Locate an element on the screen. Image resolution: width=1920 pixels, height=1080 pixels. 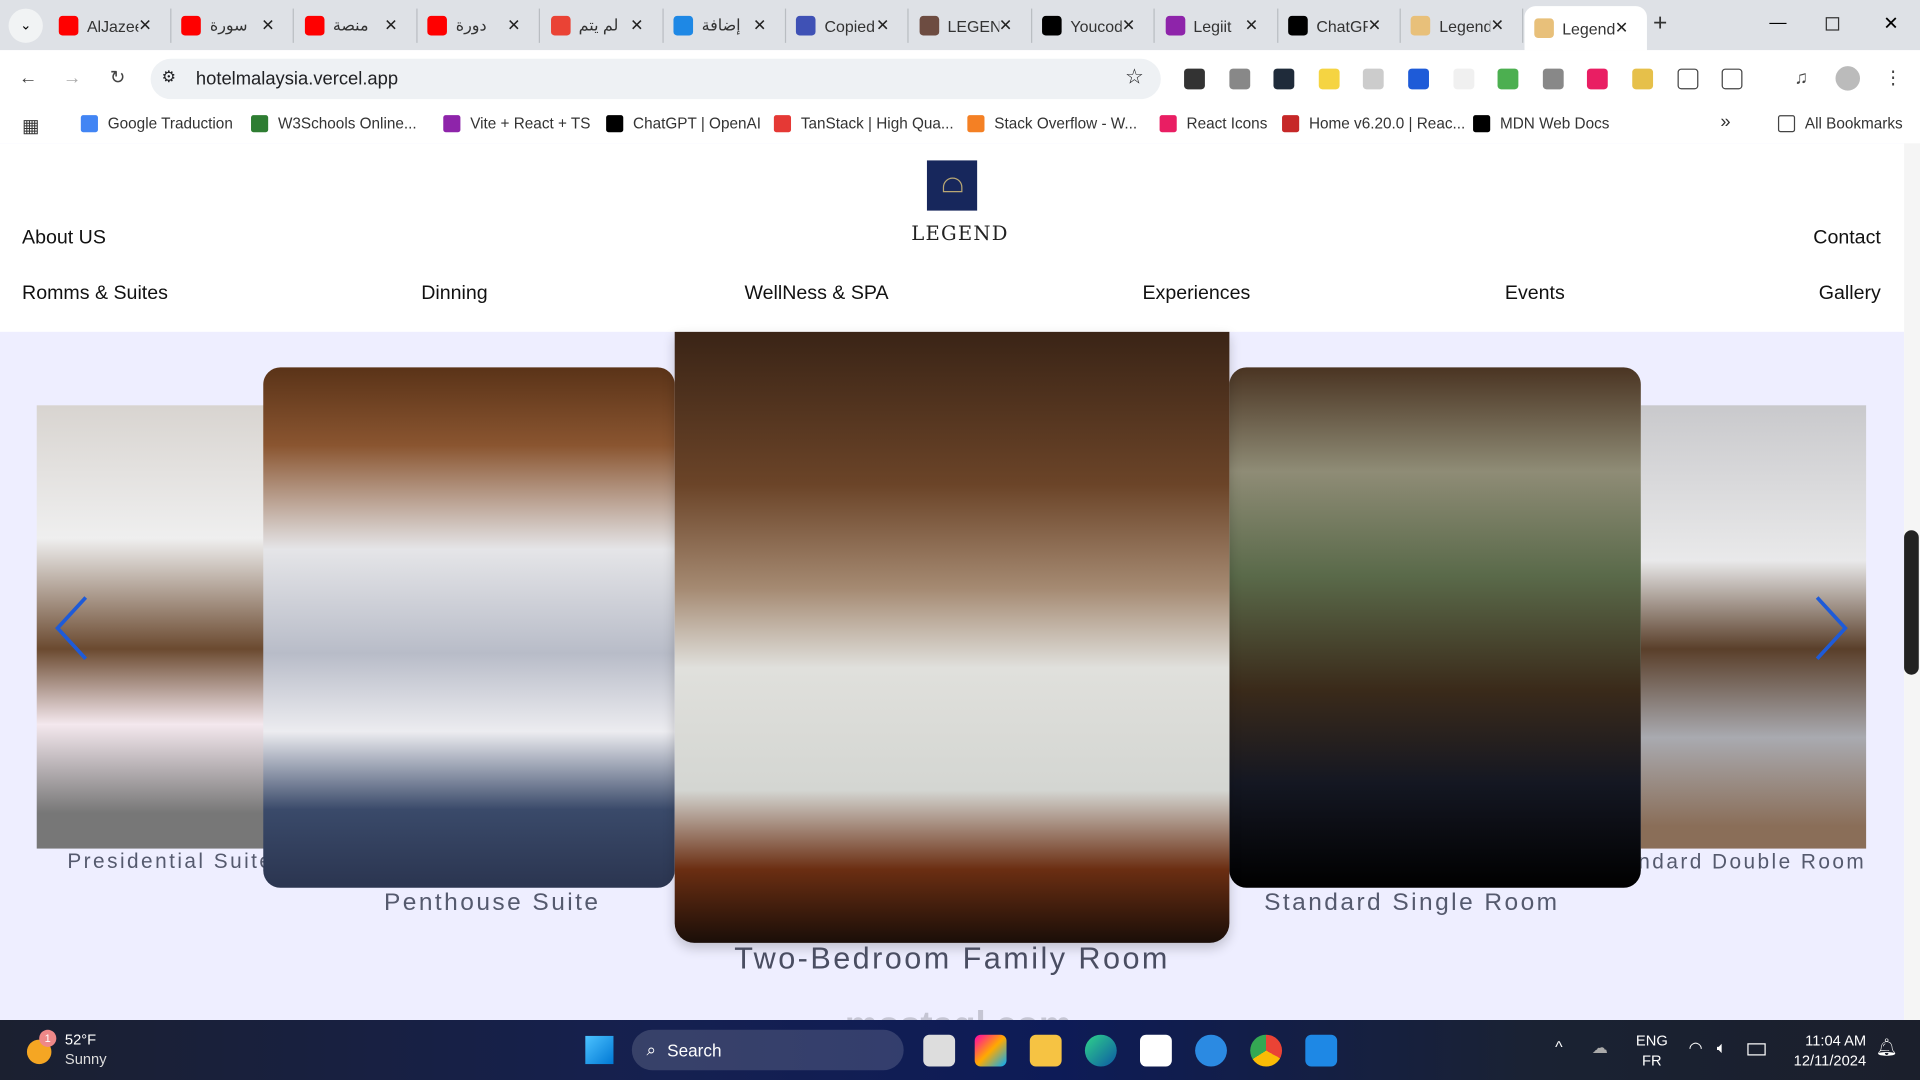
address-bar: ⚙ hotelmalaysia.vercel.app ☆ is located at coordinates (655, 79).